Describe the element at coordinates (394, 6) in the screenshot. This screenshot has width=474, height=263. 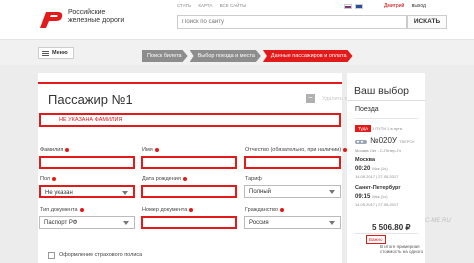
I see `user-name: Дмитрий` at that location.